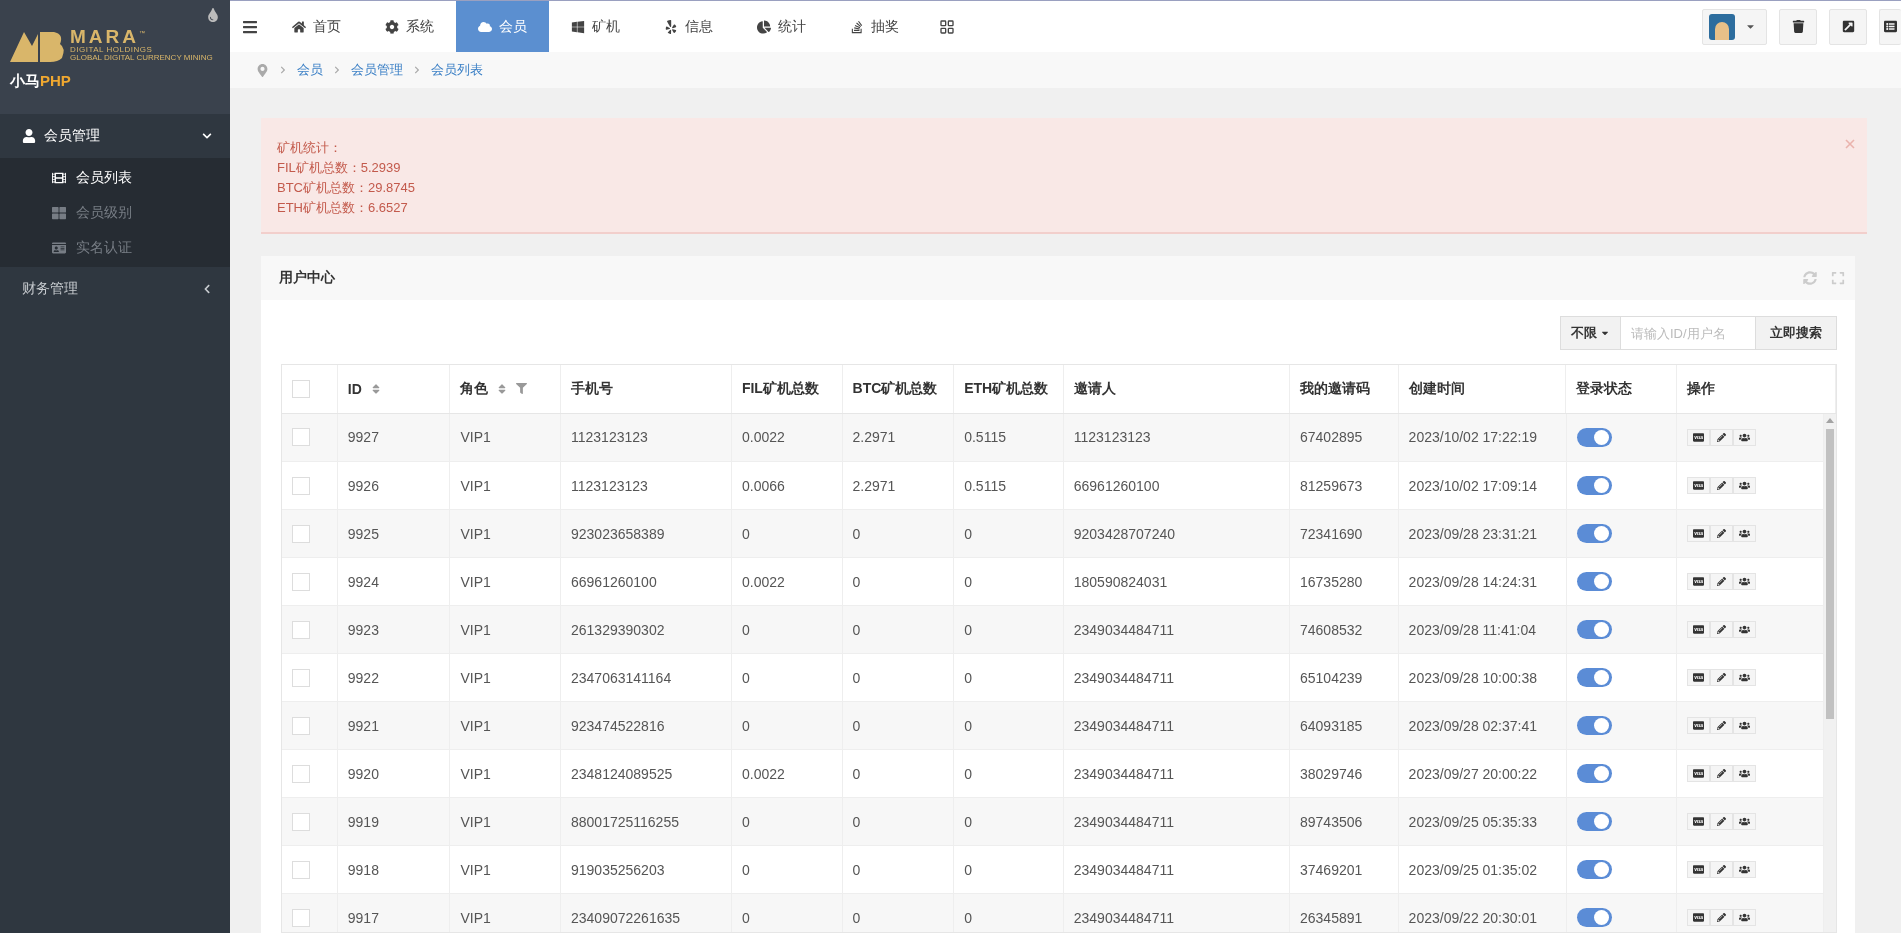  What do you see at coordinates (250, 26) in the screenshot?
I see `menu-icon` at bounding box center [250, 26].